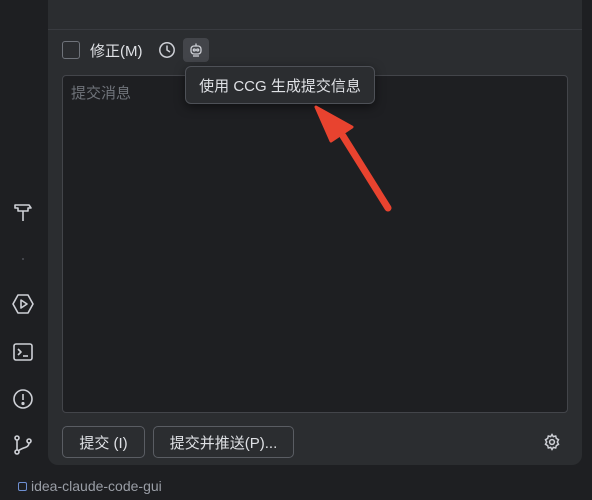 The height and width of the screenshot is (500, 592). Describe the element at coordinates (96, 486) in the screenshot. I see `project-name: idea-claude-code-gui` at that location.